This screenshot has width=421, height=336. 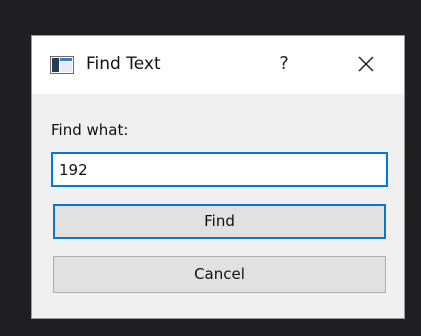 What do you see at coordinates (90, 130) in the screenshot?
I see `find-what-label: Find what:` at bounding box center [90, 130].